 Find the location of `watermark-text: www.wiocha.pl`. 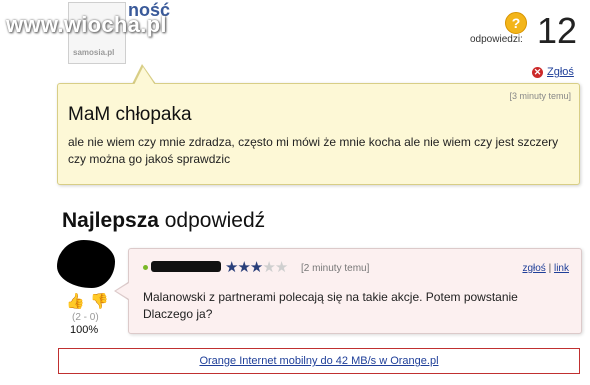

watermark-text: www.wiocha.pl is located at coordinates (86, 24).